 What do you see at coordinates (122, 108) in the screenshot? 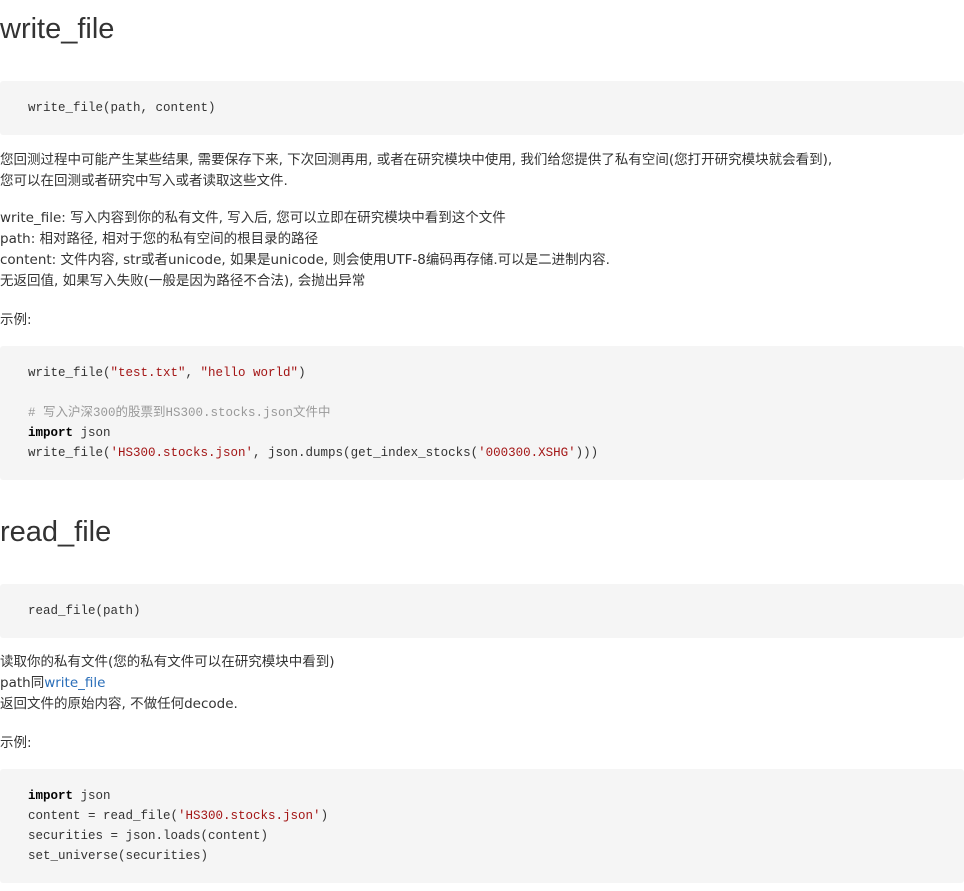
I see `signature-code: write_file(path, content)` at bounding box center [122, 108].